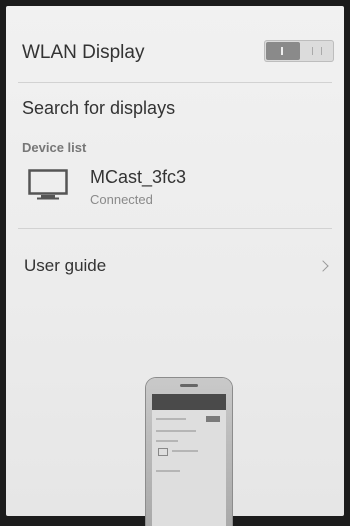 Image resolution: width=350 pixels, height=526 pixels. I want to click on chevron-right-icon, so click(323, 266).